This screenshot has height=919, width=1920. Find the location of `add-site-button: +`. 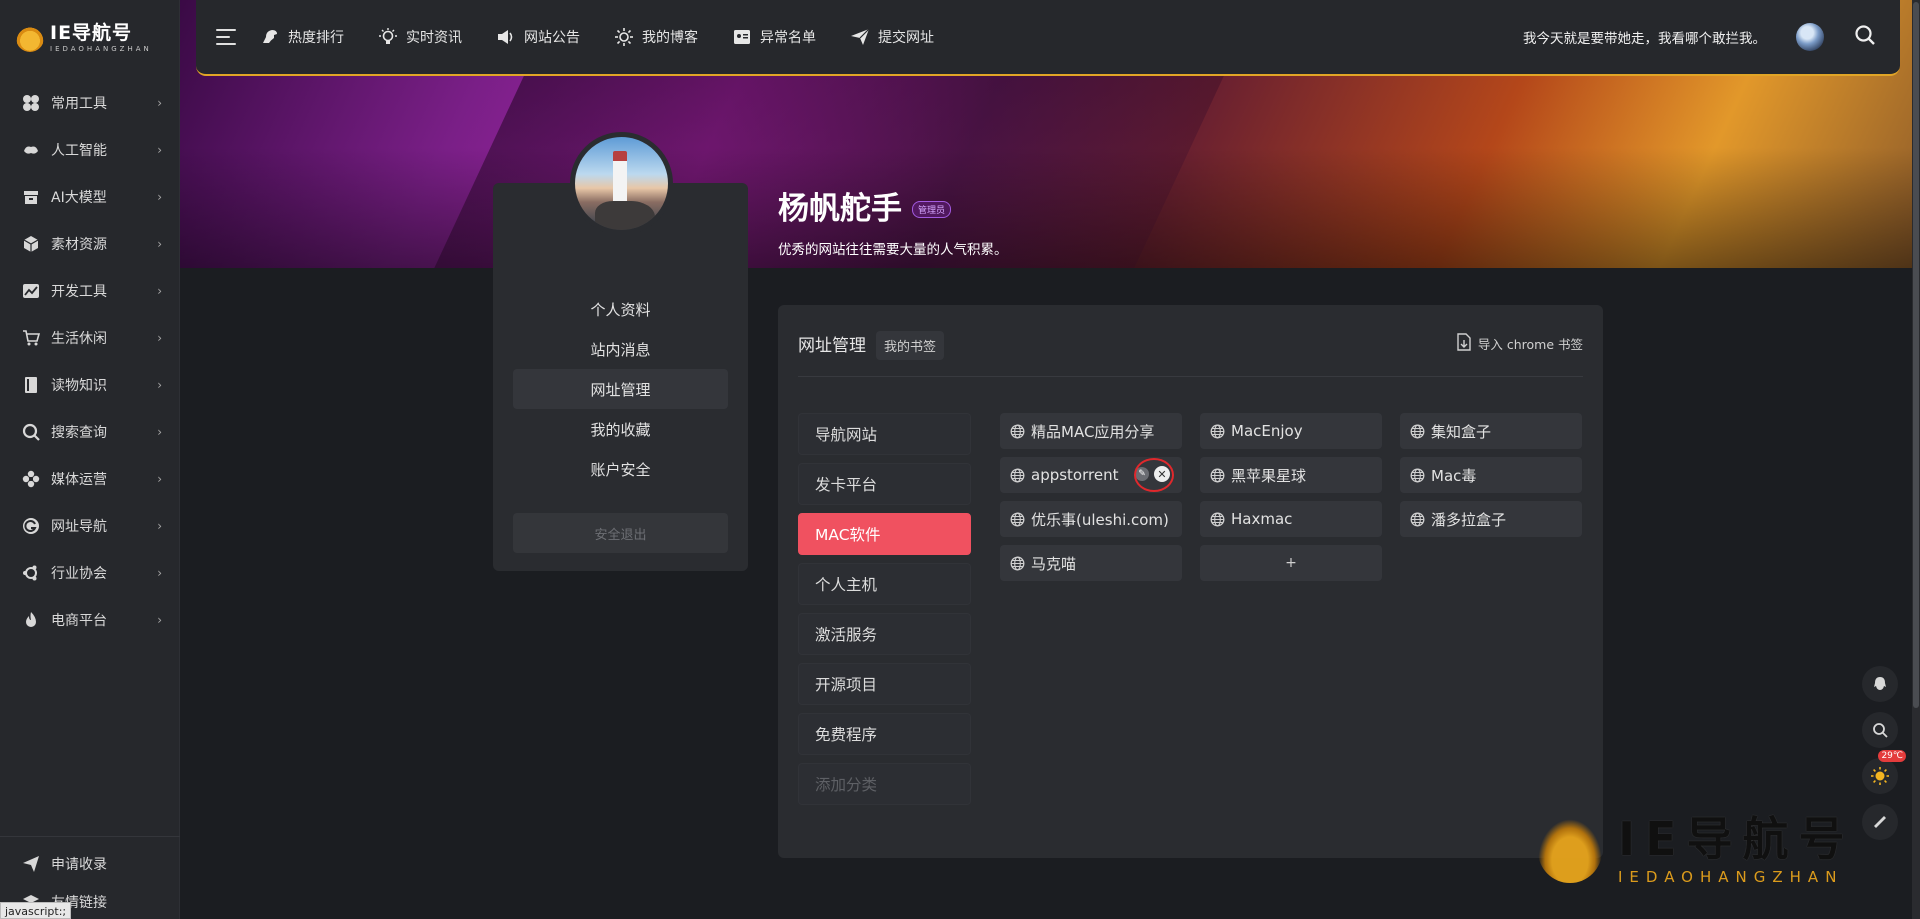

add-site-button: + is located at coordinates (1291, 563).